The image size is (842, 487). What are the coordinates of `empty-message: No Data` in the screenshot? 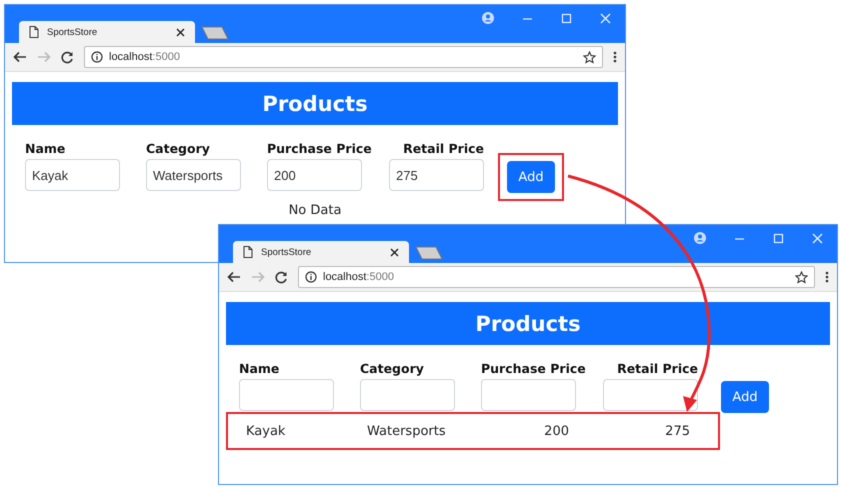 It's located at (315, 210).